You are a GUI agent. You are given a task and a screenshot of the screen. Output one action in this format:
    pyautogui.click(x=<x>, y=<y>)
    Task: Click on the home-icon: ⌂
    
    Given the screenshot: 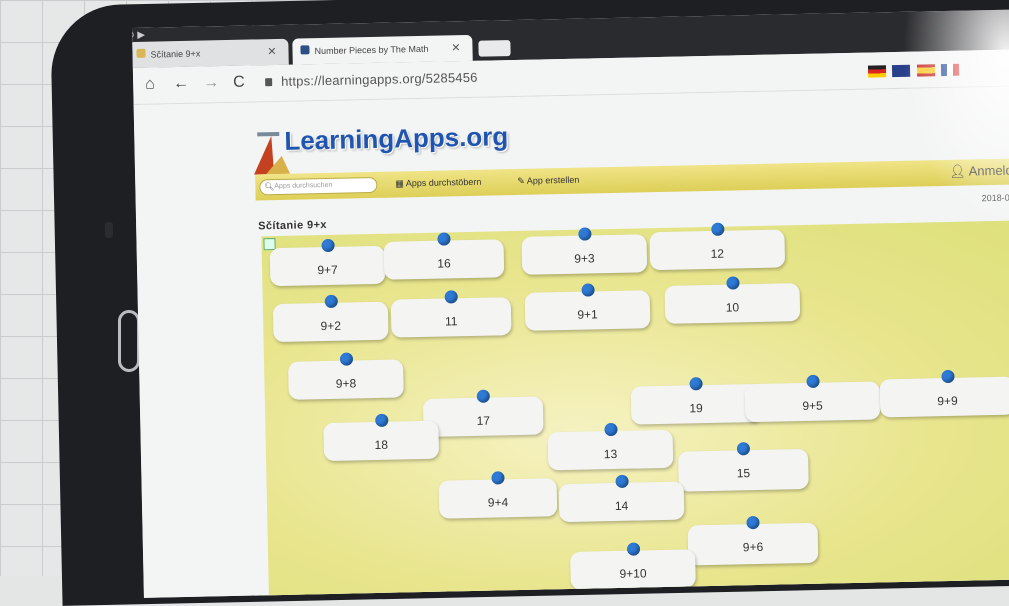 What is the action you would take?
    pyautogui.click(x=150, y=85)
    